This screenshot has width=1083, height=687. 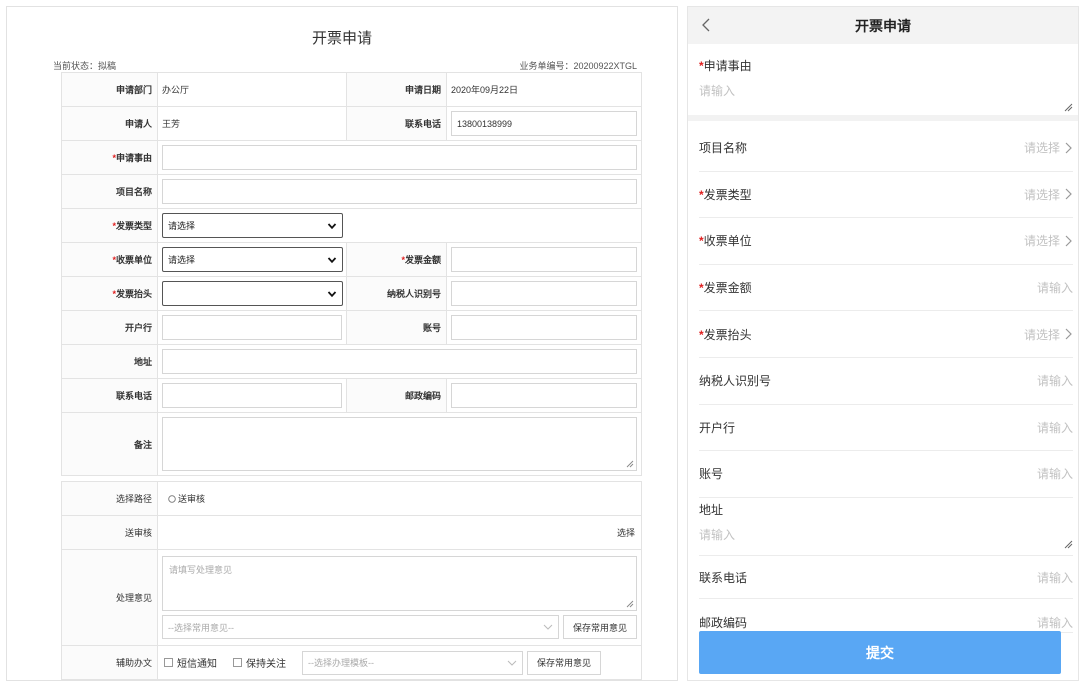 What do you see at coordinates (886, 577) in the screenshot?
I see `mobile-phone-row: 联系电话 请输入` at bounding box center [886, 577].